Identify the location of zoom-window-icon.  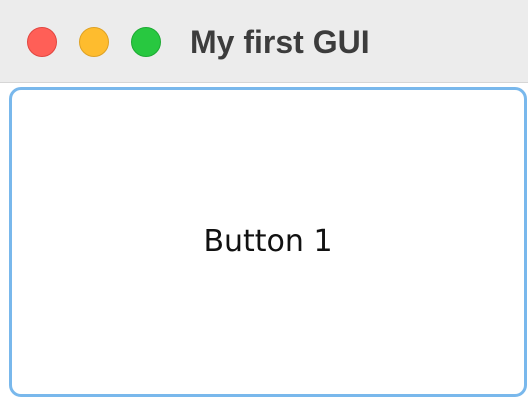
(146, 42).